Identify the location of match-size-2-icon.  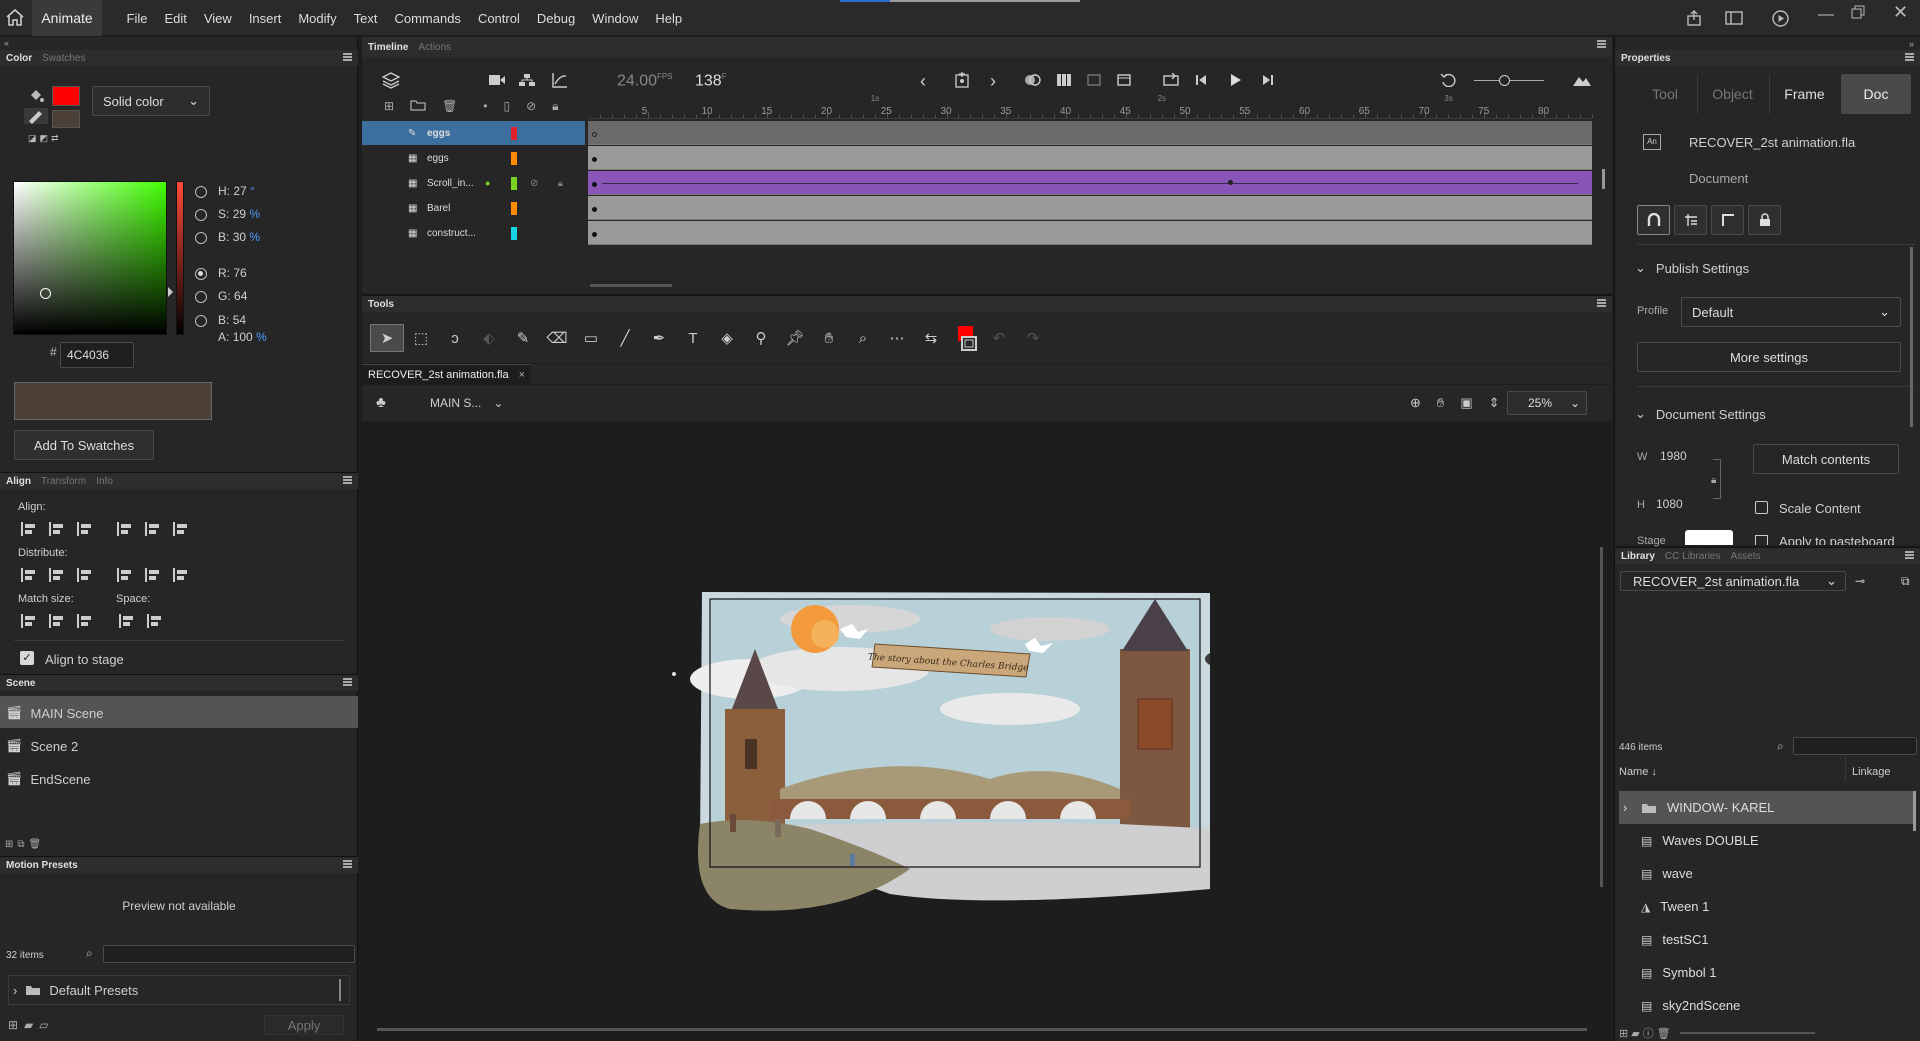
(57, 621).